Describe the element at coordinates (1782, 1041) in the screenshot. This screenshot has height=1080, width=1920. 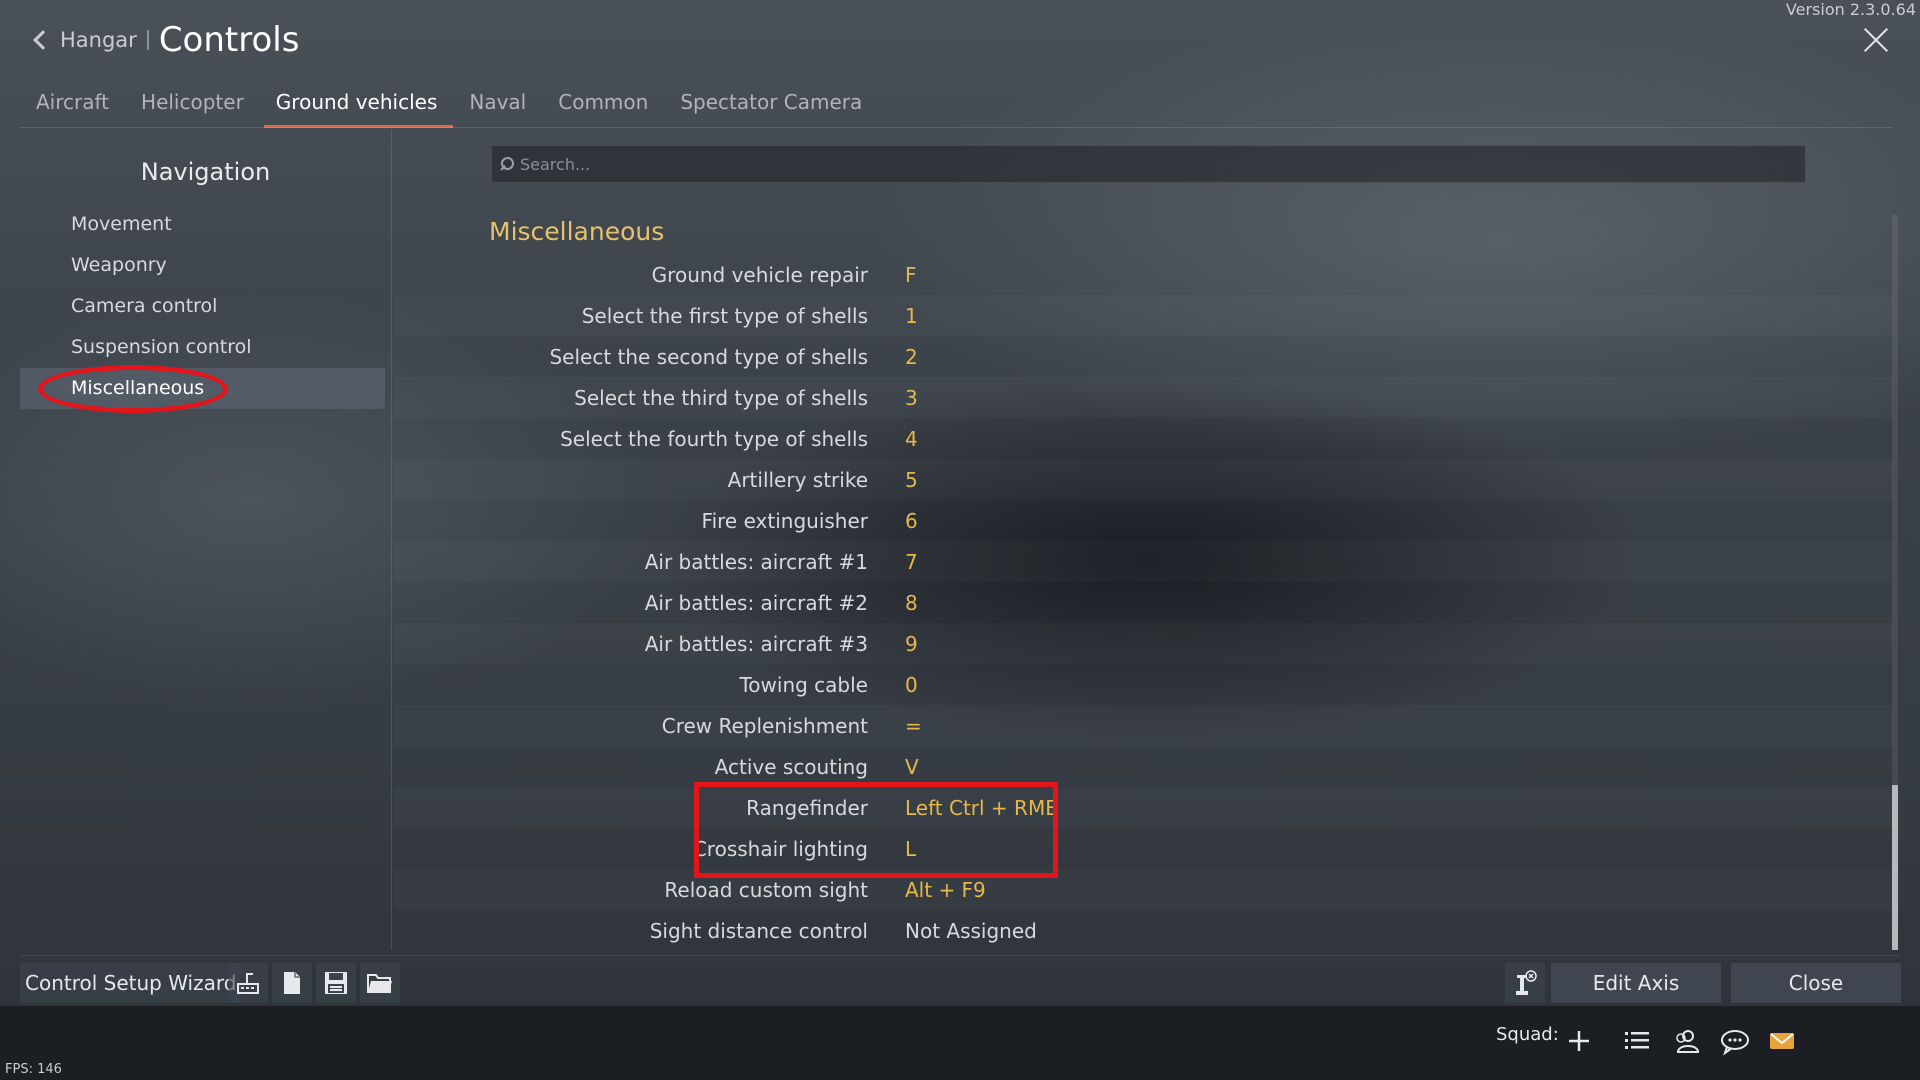
I see `mail-icon` at that location.